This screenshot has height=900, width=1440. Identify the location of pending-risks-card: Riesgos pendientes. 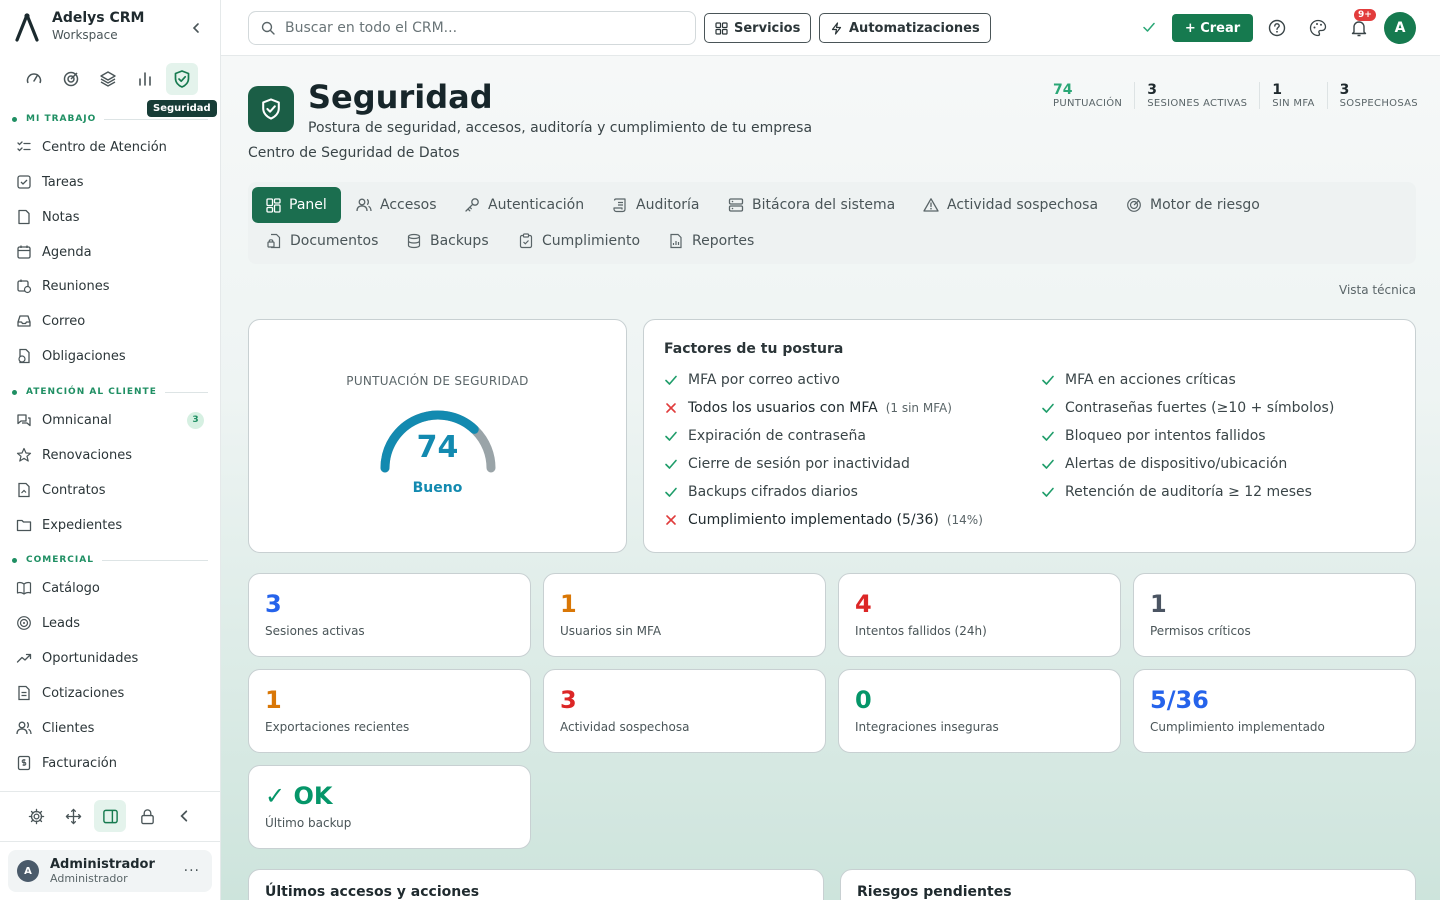
(1128, 884).